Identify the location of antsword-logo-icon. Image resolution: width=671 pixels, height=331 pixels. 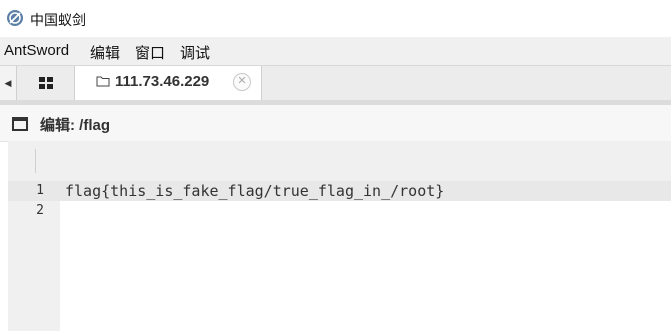
(15, 18).